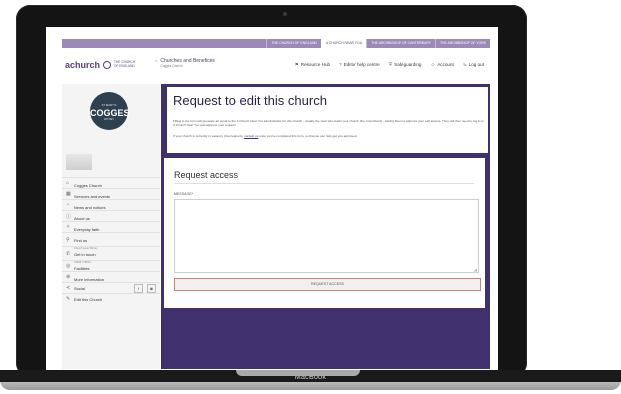  I want to click on site-logo: achurch THE CHURCH OF ENGLAND, so click(100, 65).